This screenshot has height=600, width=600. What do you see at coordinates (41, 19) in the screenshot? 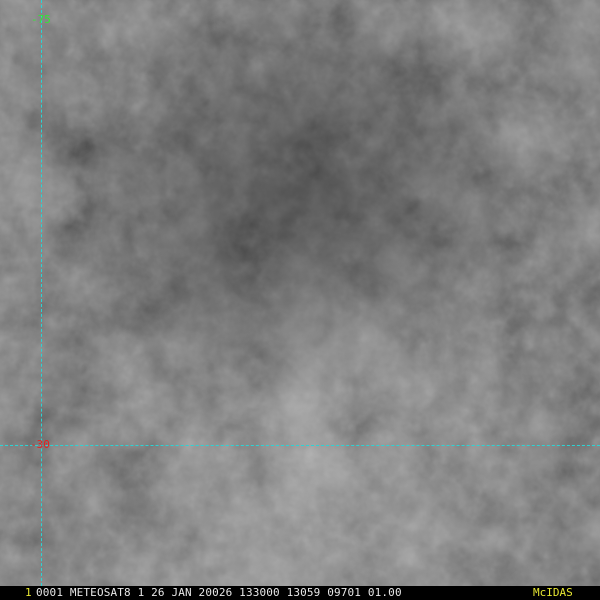
I see `longitude-label: -75` at bounding box center [41, 19].